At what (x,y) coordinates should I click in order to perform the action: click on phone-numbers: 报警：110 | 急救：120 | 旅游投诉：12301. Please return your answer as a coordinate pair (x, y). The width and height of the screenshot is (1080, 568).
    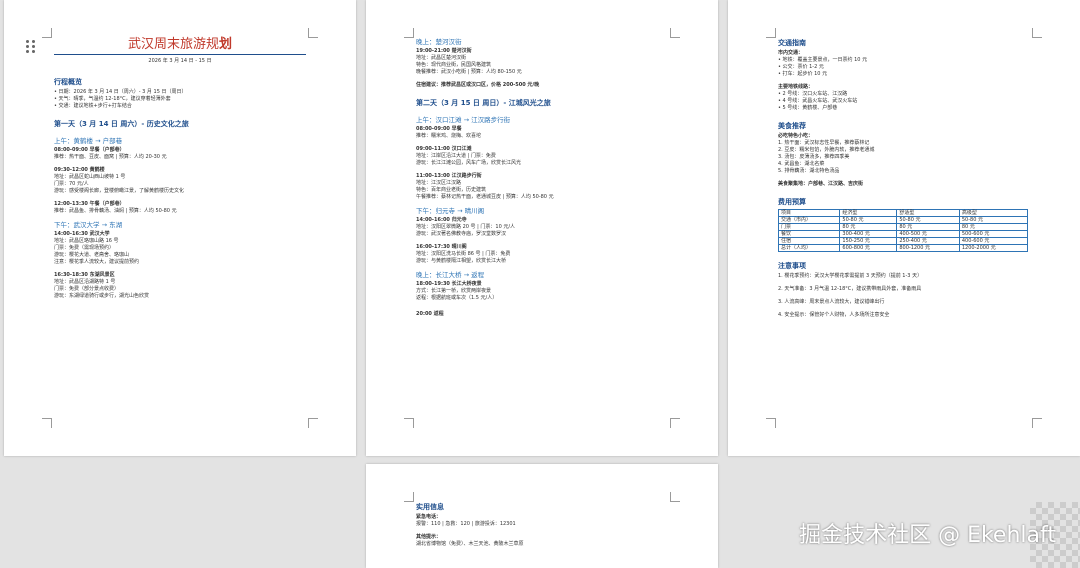
    Looking at the image, I should click on (466, 524).